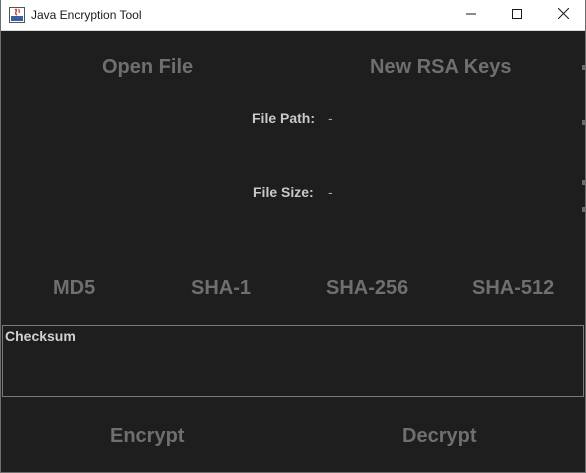 This screenshot has width=586, height=473. I want to click on checksum-title: Checksum, so click(40, 336).